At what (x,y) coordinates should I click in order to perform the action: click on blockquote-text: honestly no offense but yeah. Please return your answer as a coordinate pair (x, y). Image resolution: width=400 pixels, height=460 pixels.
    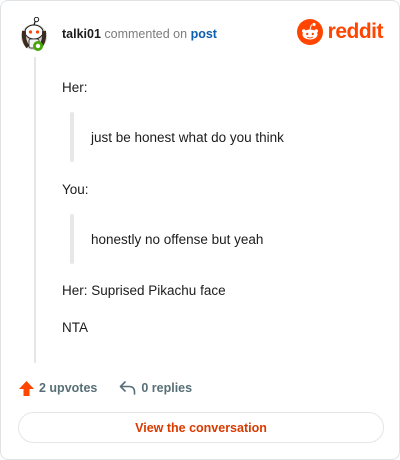
    Looking at the image, I should click on (177, 239).